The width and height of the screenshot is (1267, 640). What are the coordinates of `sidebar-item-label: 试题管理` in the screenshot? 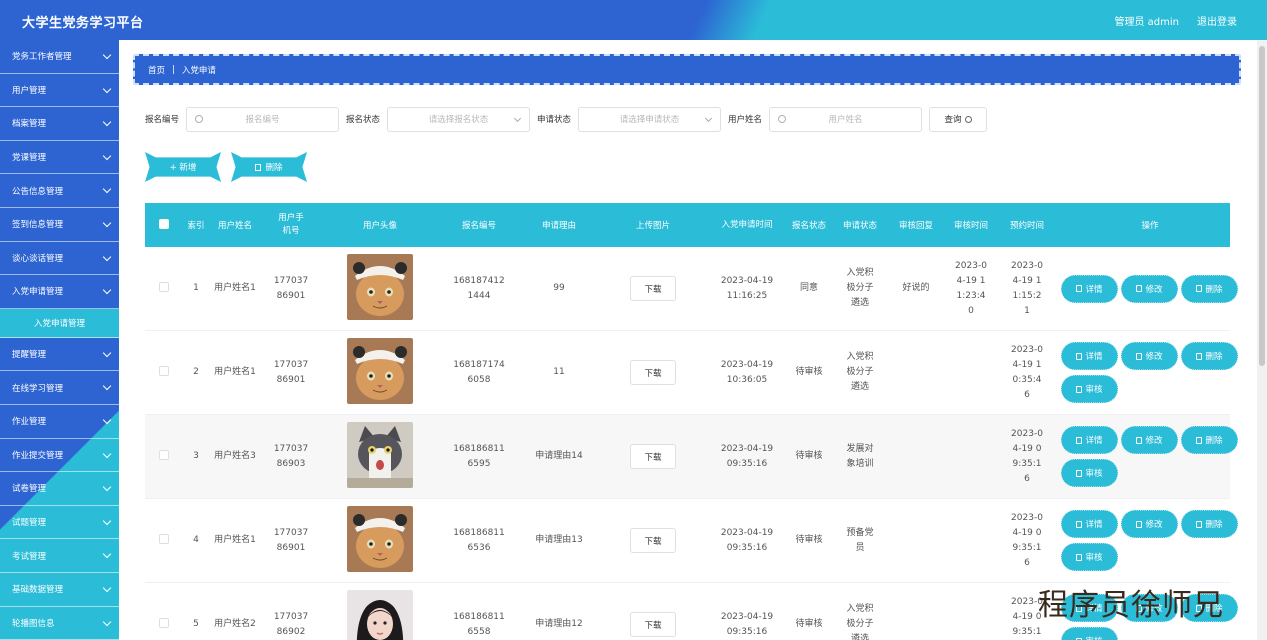 It's located at (29, 523).